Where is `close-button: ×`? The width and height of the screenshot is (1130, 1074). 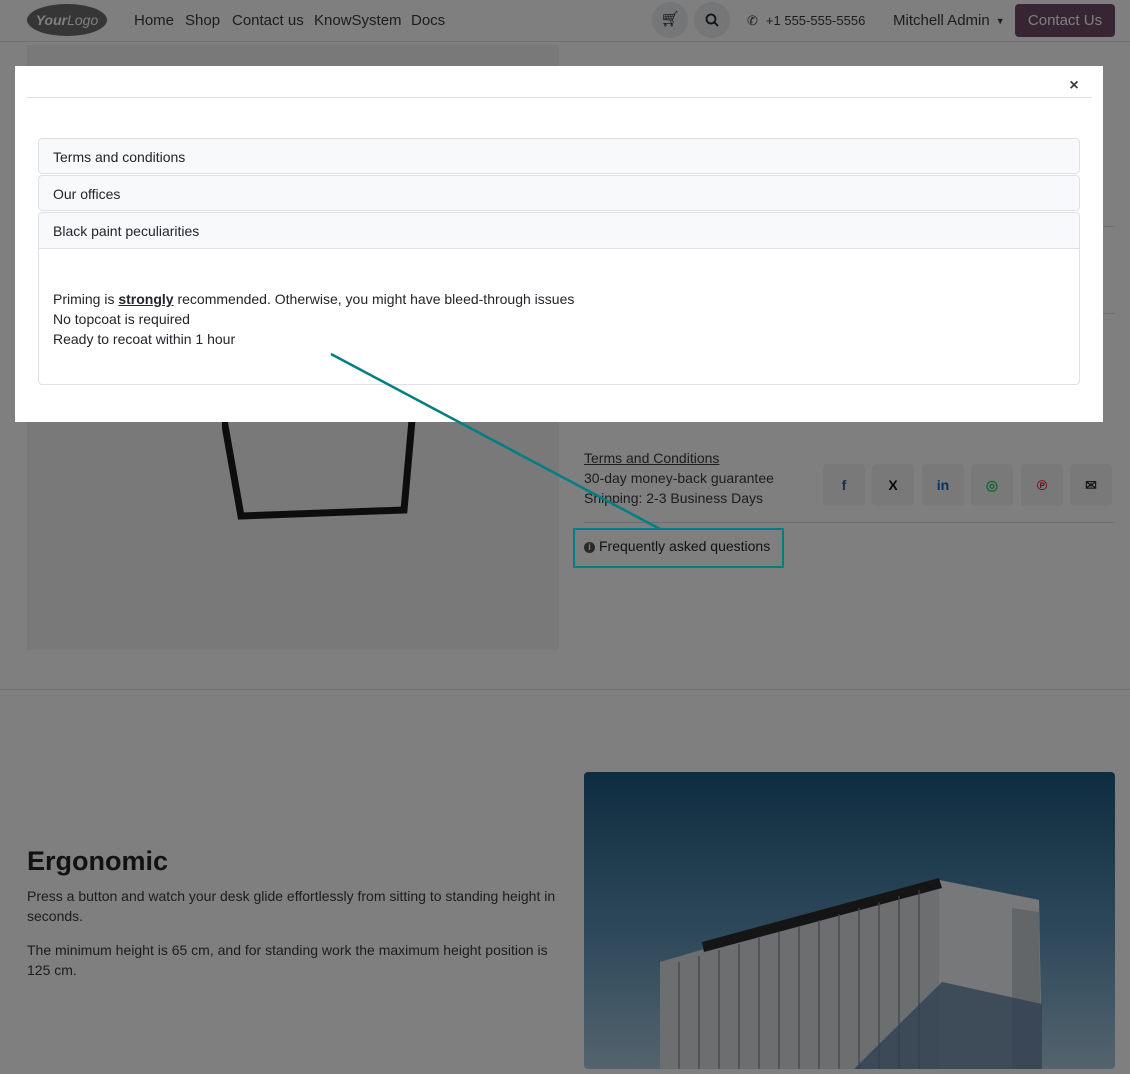
close-button: × is located at coordinates (1074, 86).